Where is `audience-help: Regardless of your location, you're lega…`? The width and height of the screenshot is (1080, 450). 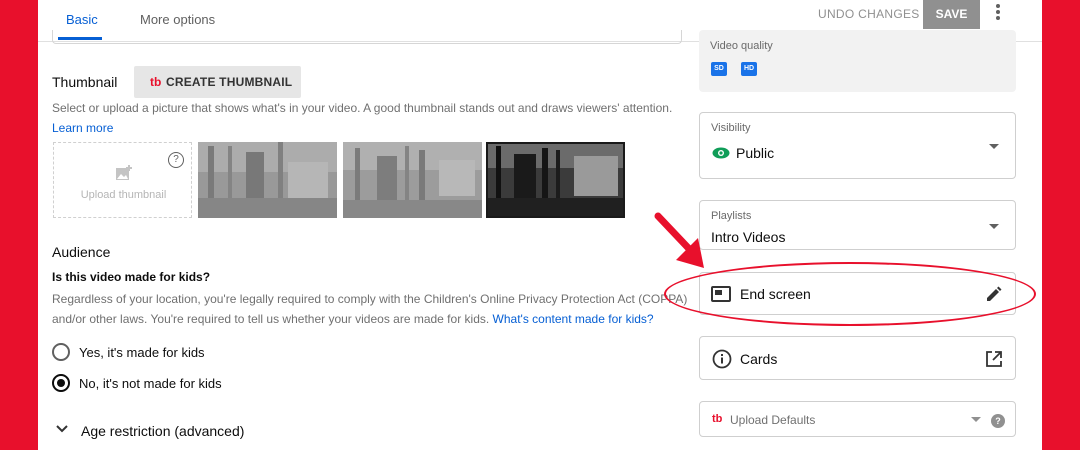
audience-help: Regardless of your location, you're lega… is located at coordinates (372, 309).